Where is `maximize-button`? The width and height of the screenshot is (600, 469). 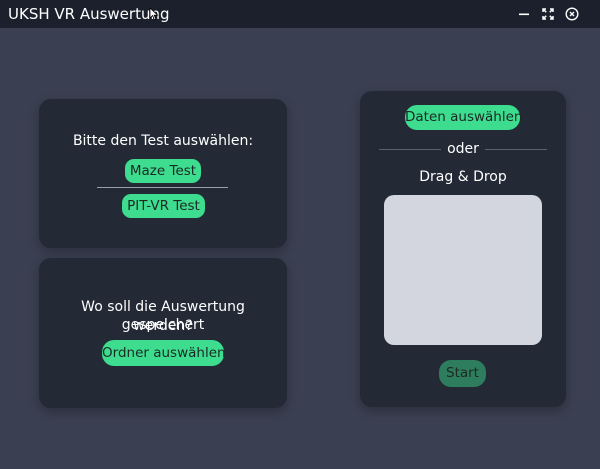
maximize-button is located at coordinates (548, 14).